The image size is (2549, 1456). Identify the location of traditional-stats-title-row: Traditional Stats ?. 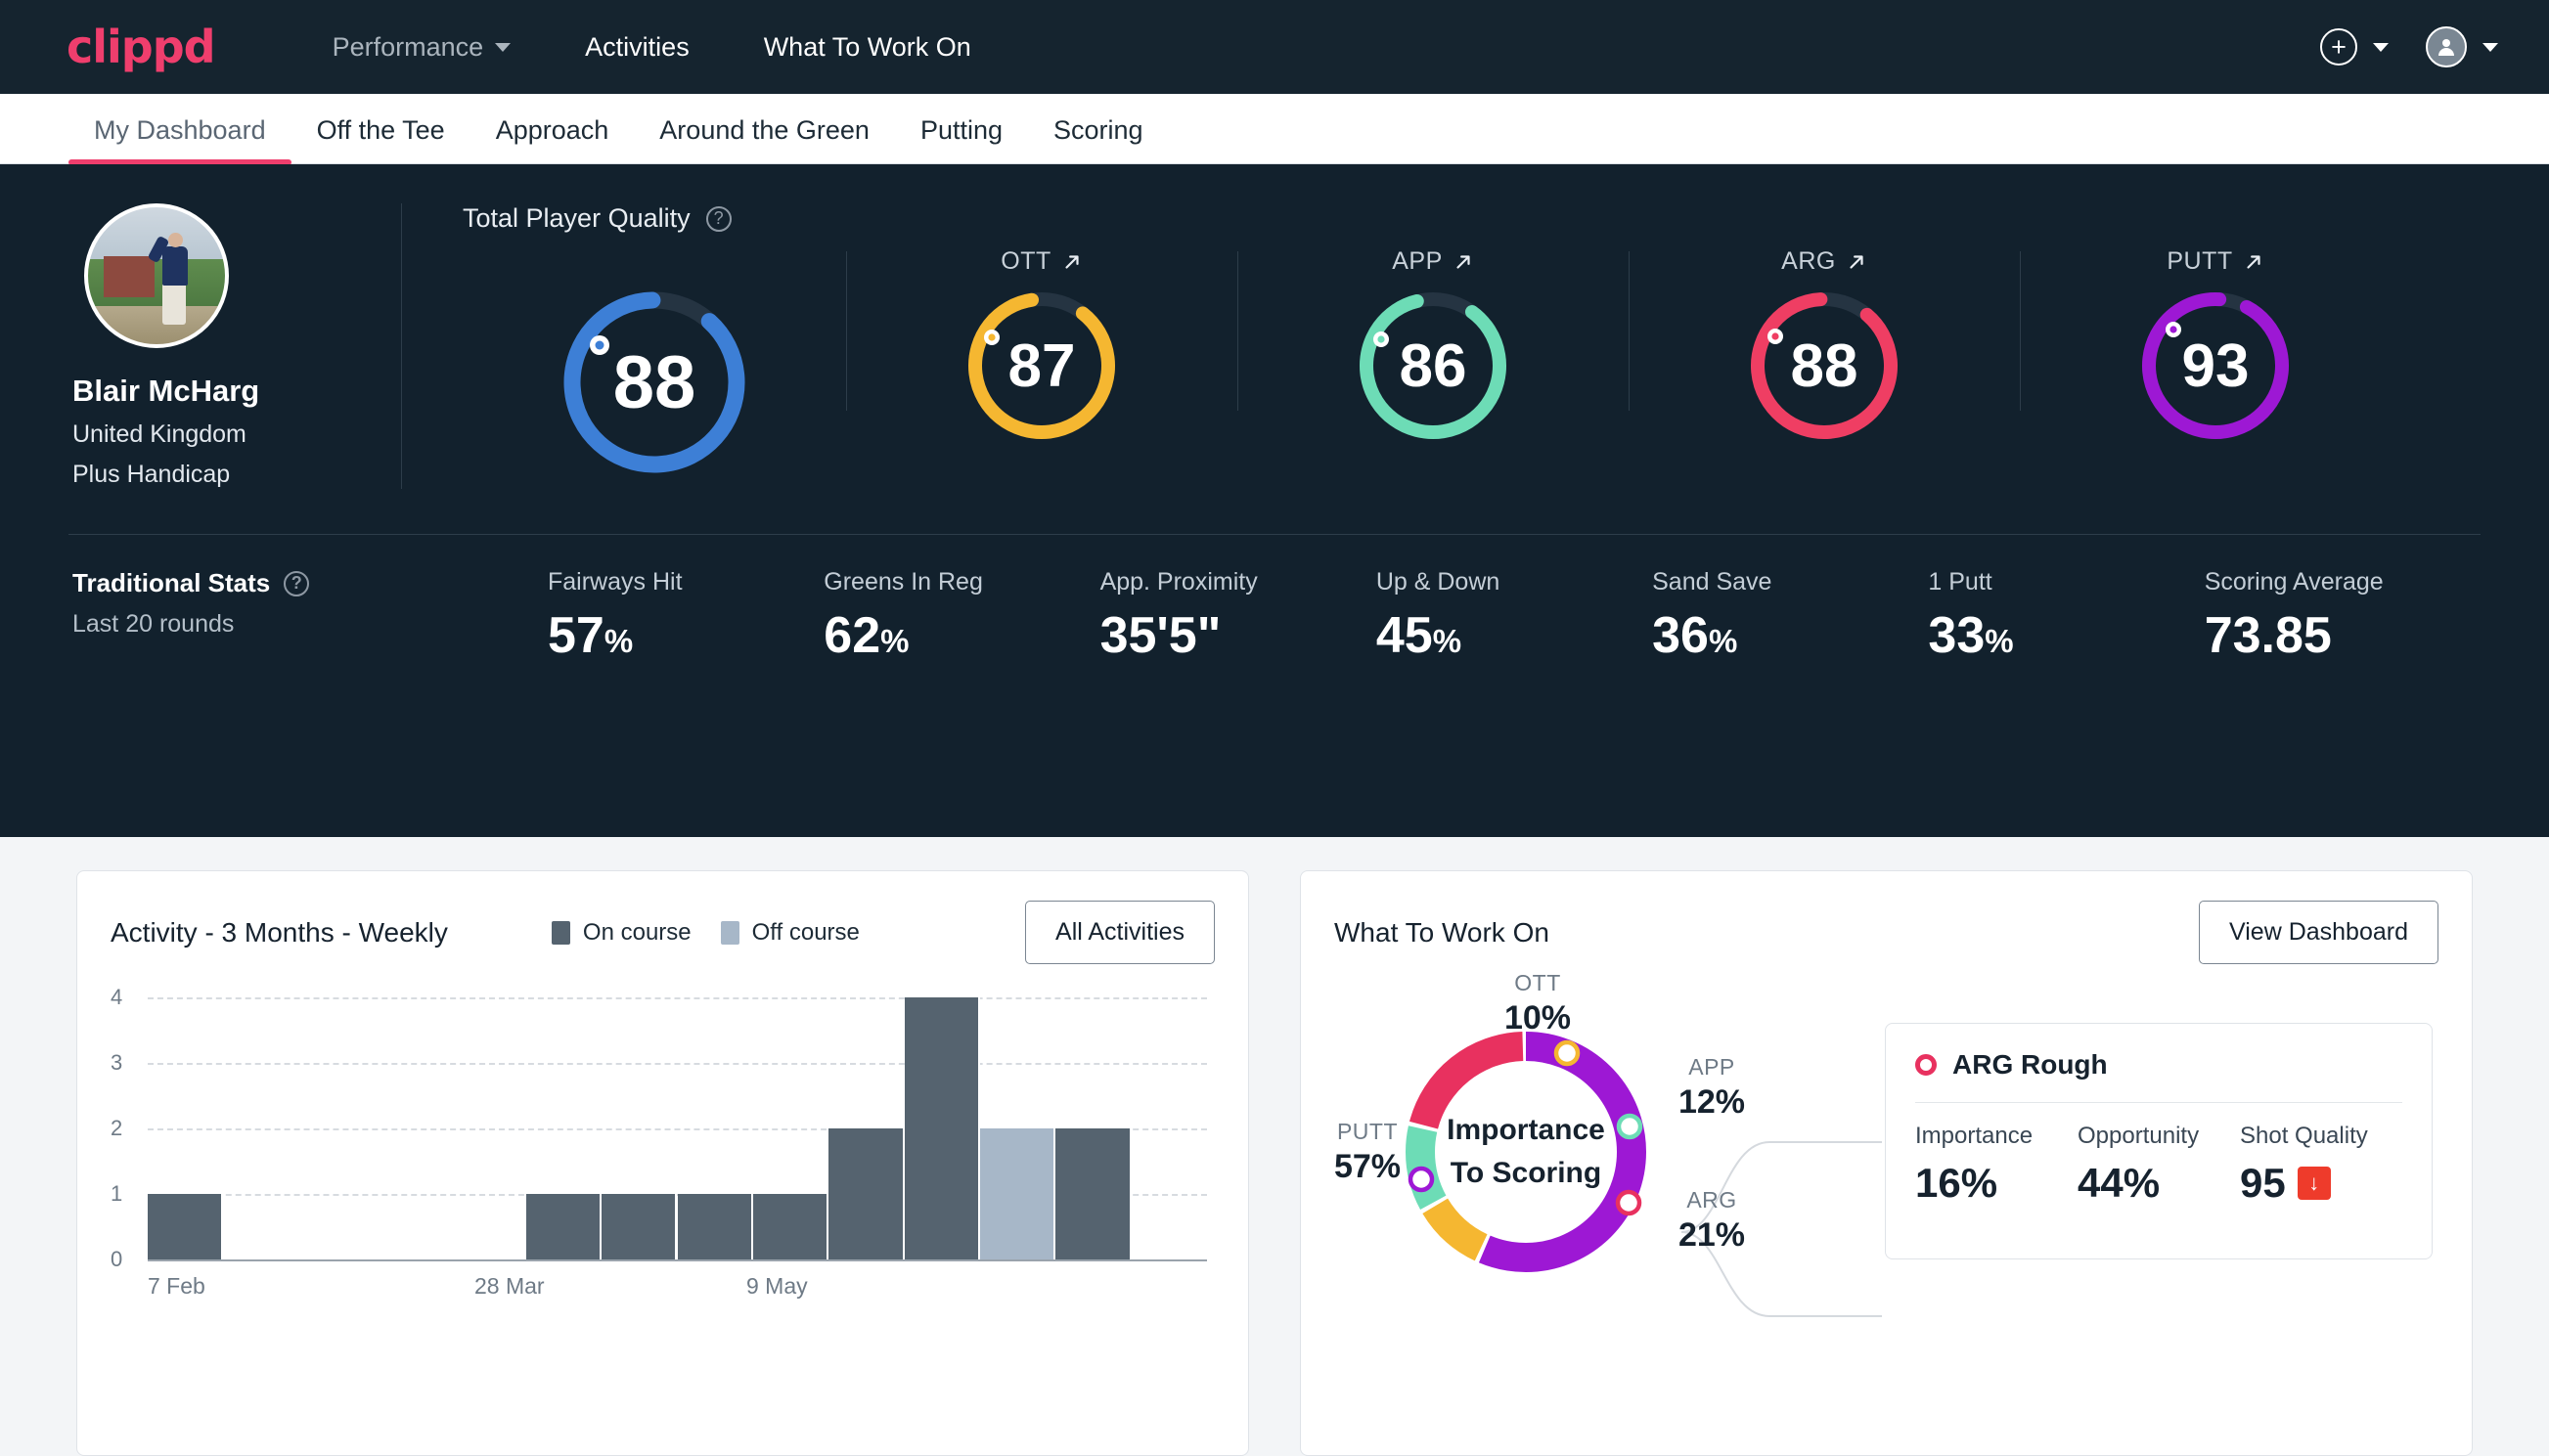
(310, 583).